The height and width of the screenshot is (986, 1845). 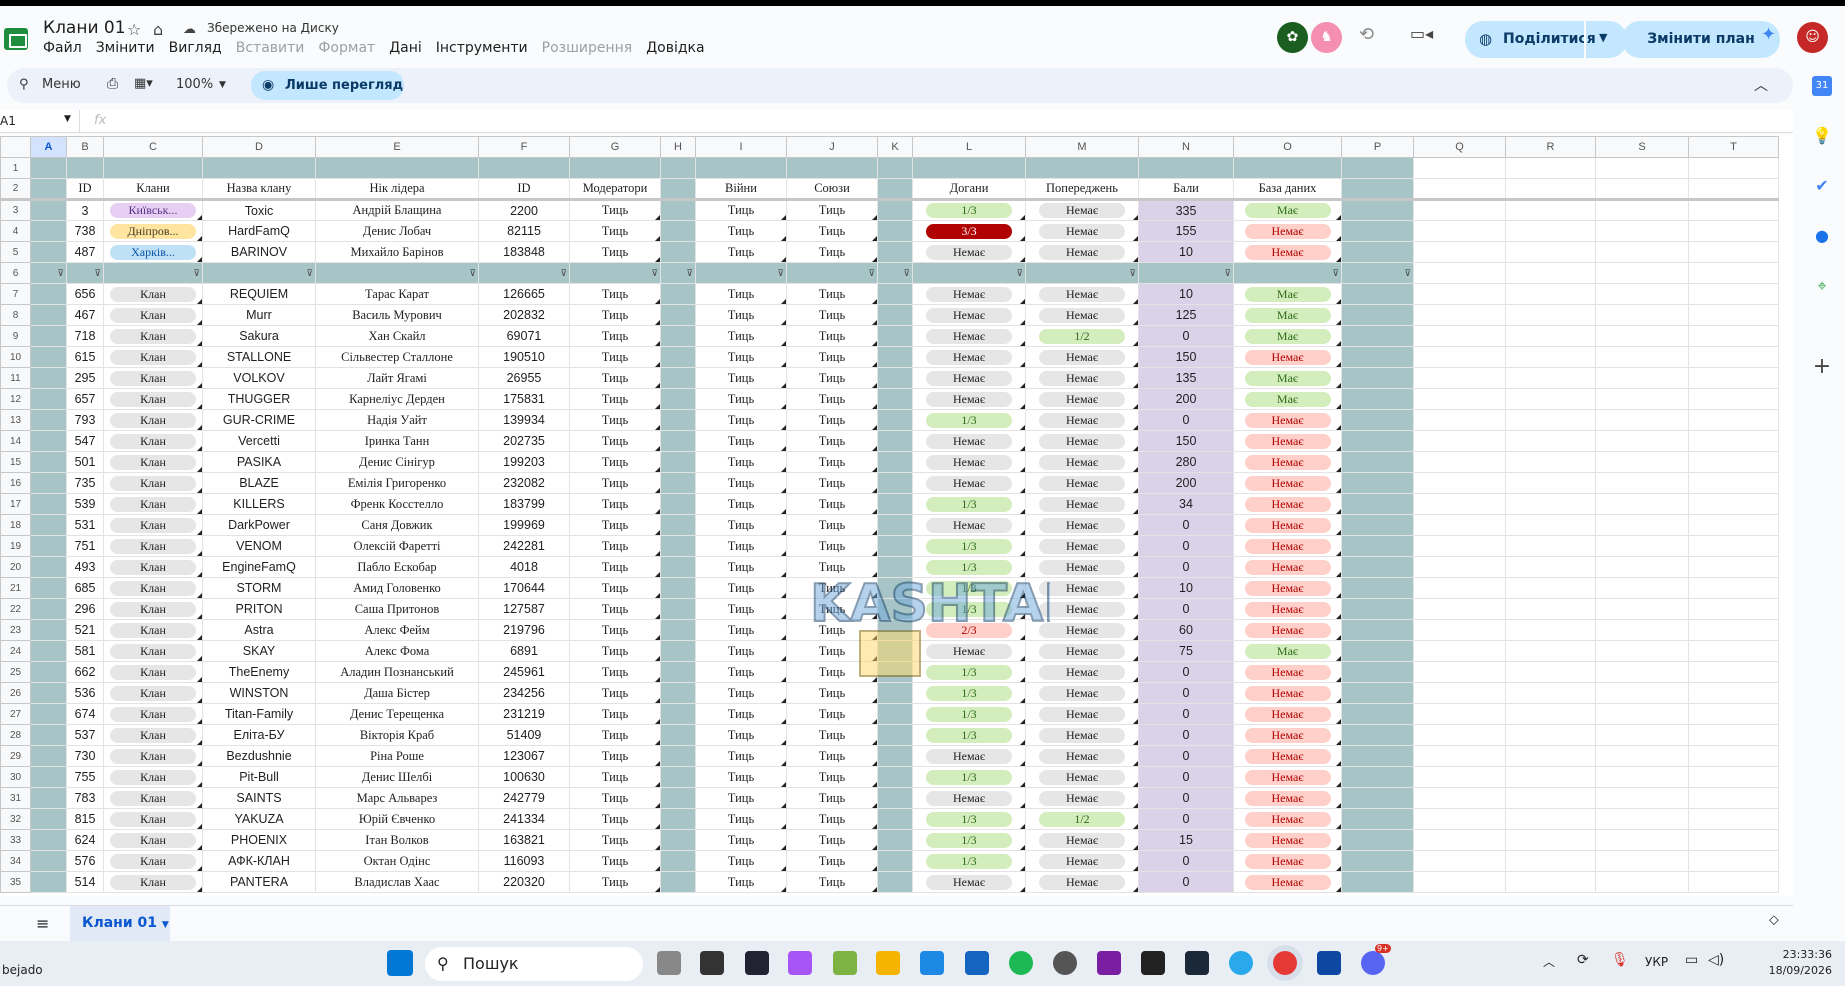 I want to click on reprimands-cell: 1/3, so click(x=969, y=777).